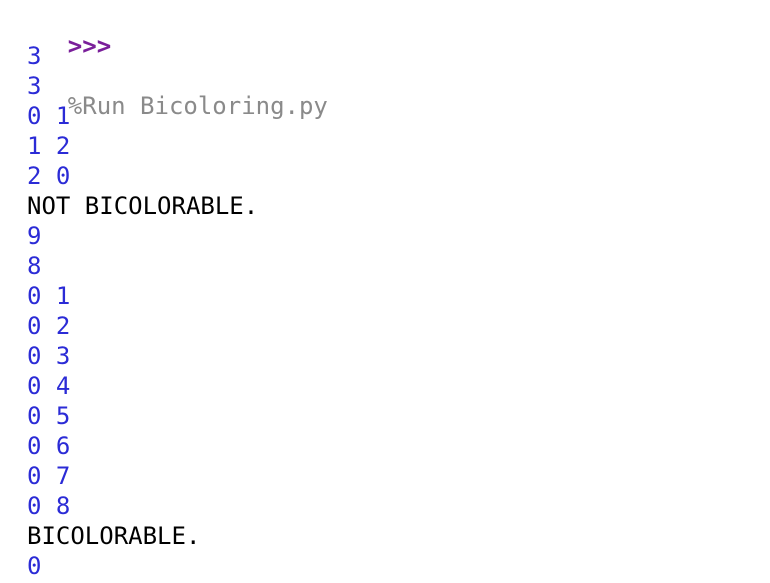  What do you see at coordinates (34, 566) in the screenshot?
I see `input-line: 0` at bounding box center [34, 566].